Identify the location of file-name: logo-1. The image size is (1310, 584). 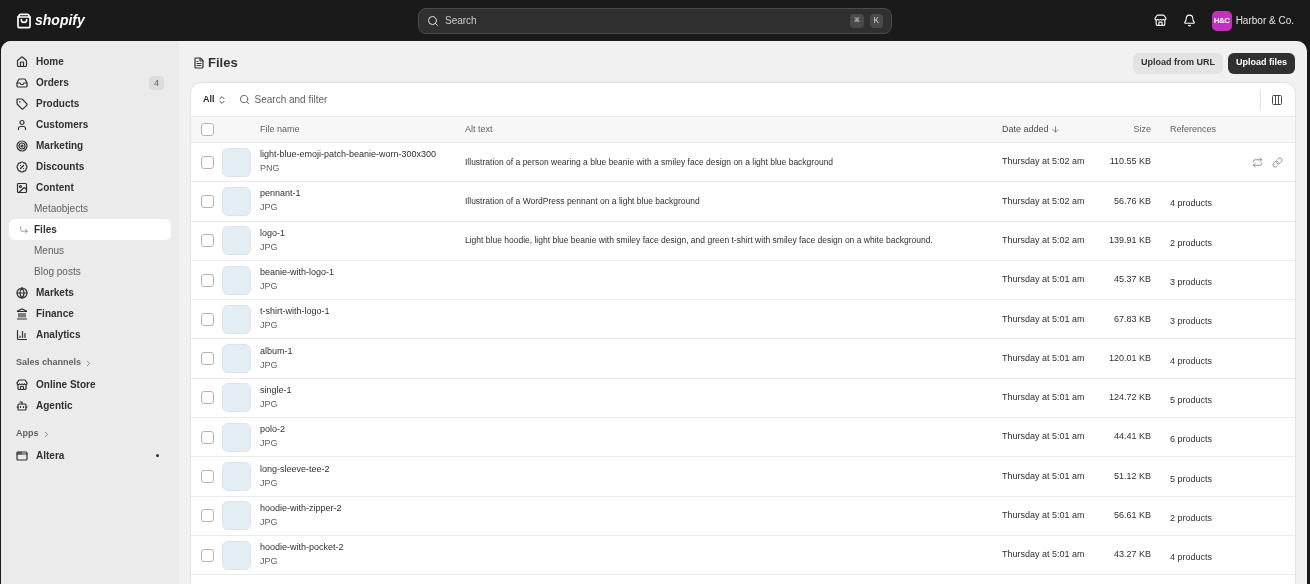
(362, 233).